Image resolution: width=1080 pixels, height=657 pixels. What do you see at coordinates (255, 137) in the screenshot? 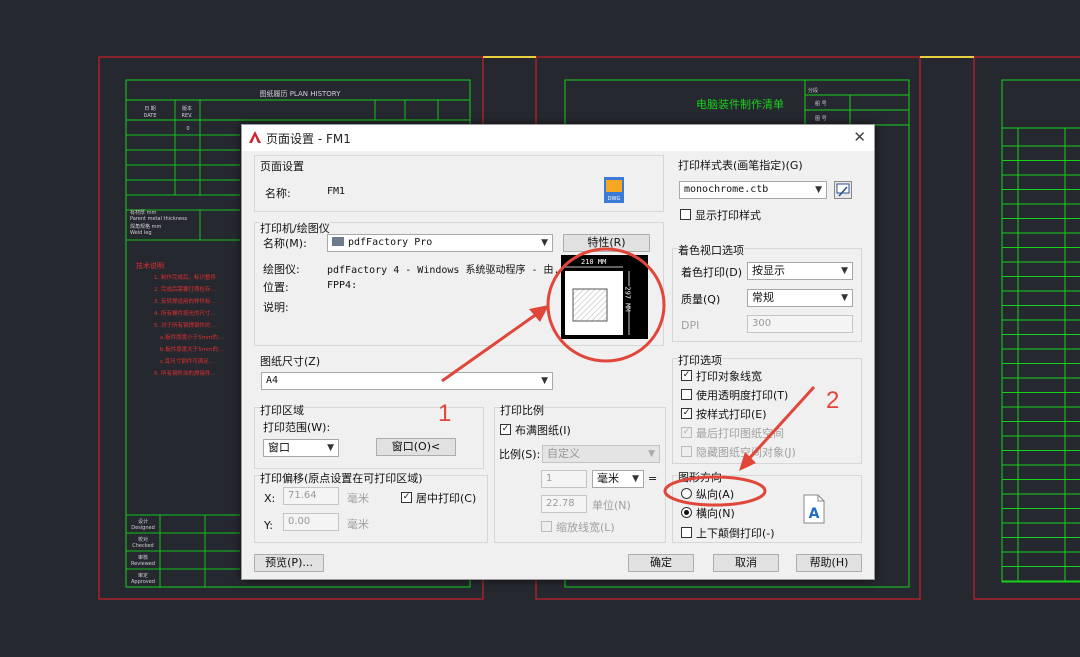
I see `autocad-logo-icon` at bounding box center [255, 137].